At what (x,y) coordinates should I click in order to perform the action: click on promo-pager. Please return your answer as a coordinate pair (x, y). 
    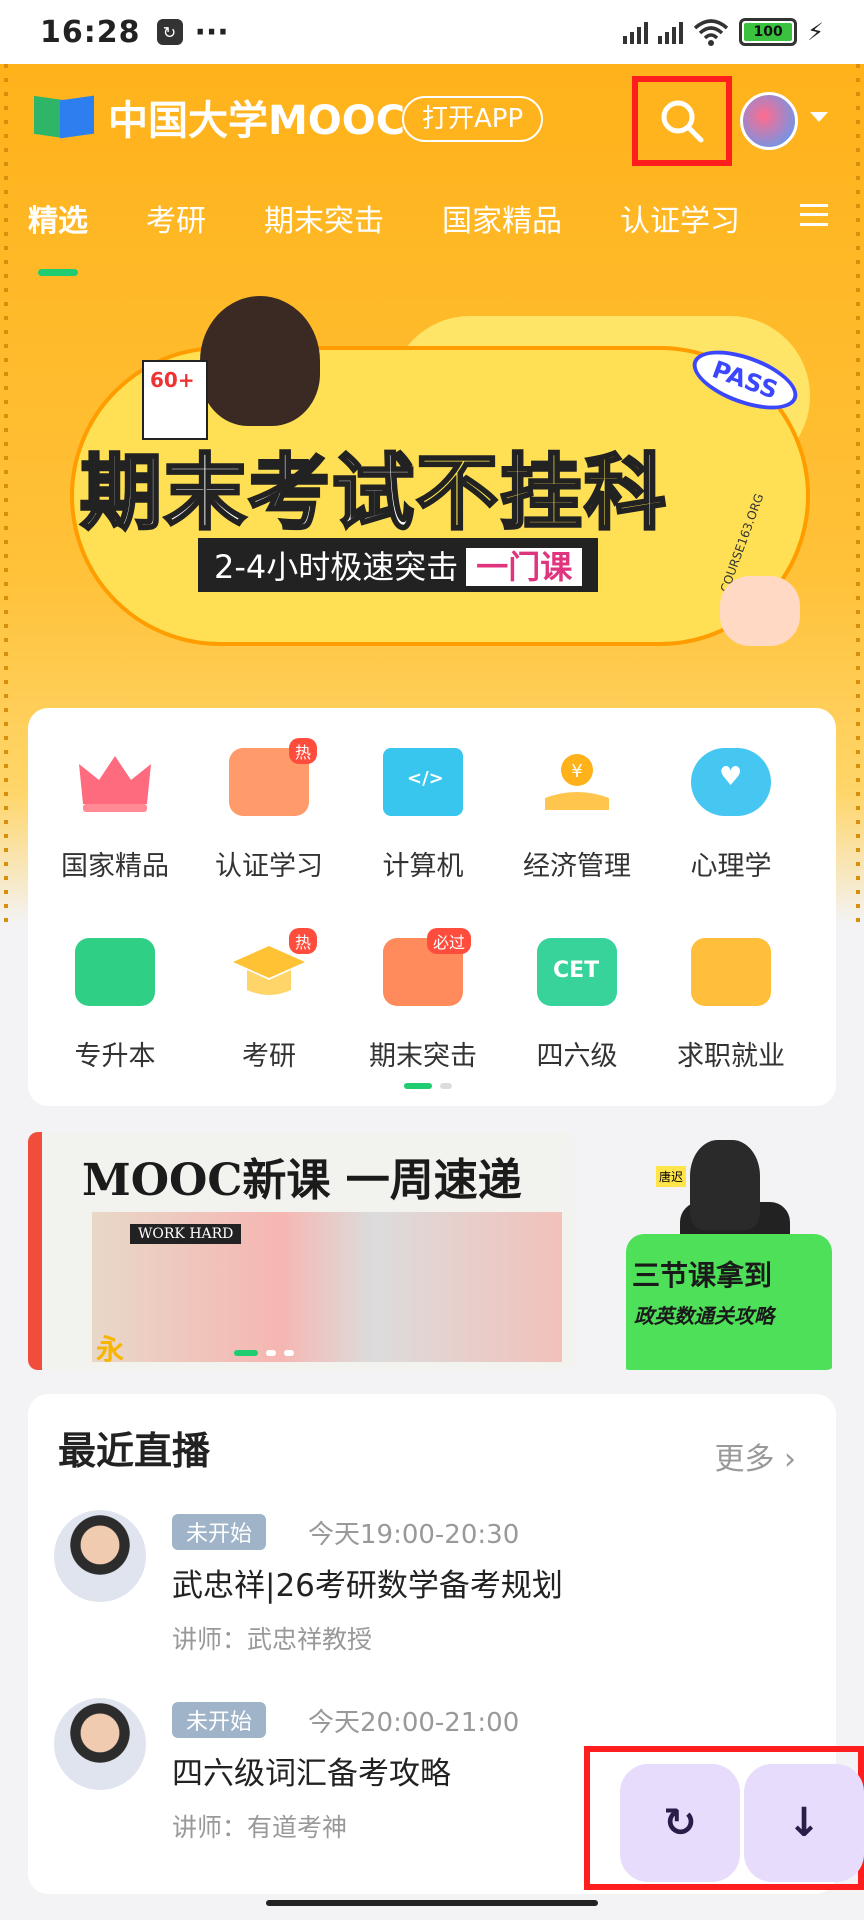
    Looking at the image, I should click on (264, 1353).